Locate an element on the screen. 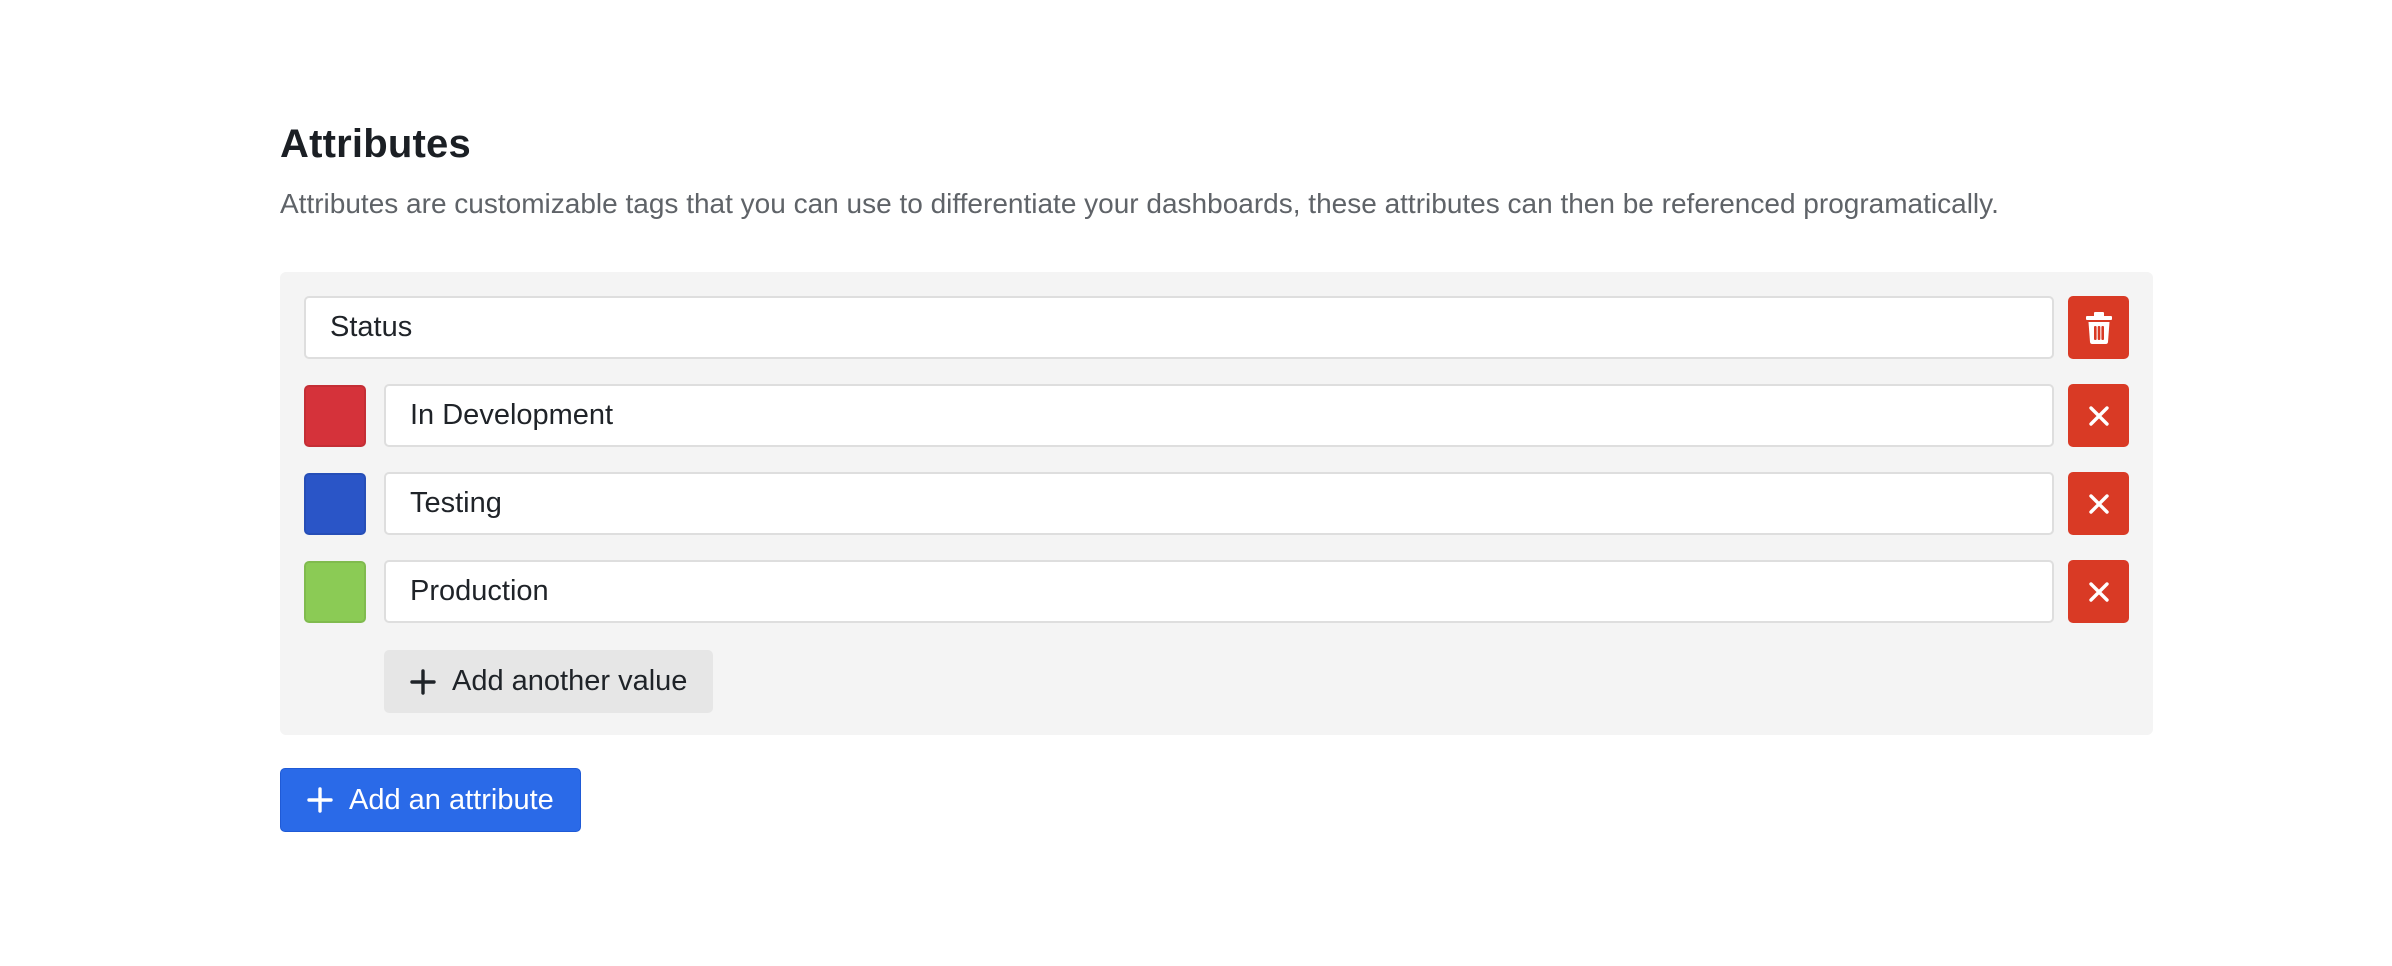  add-value-button: Add another value is located at coordinates (549, 681).